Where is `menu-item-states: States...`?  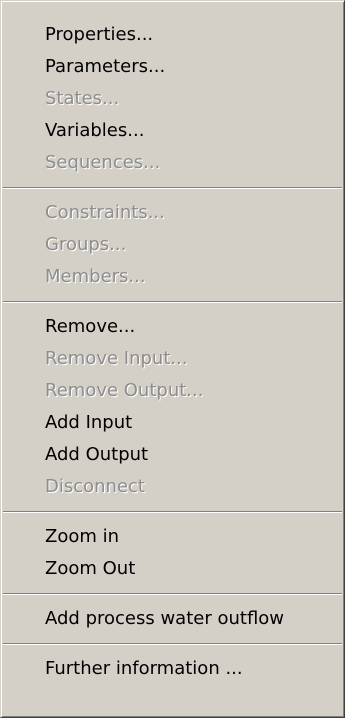 menu-item-states: States... is located at coordinates (82, 98).